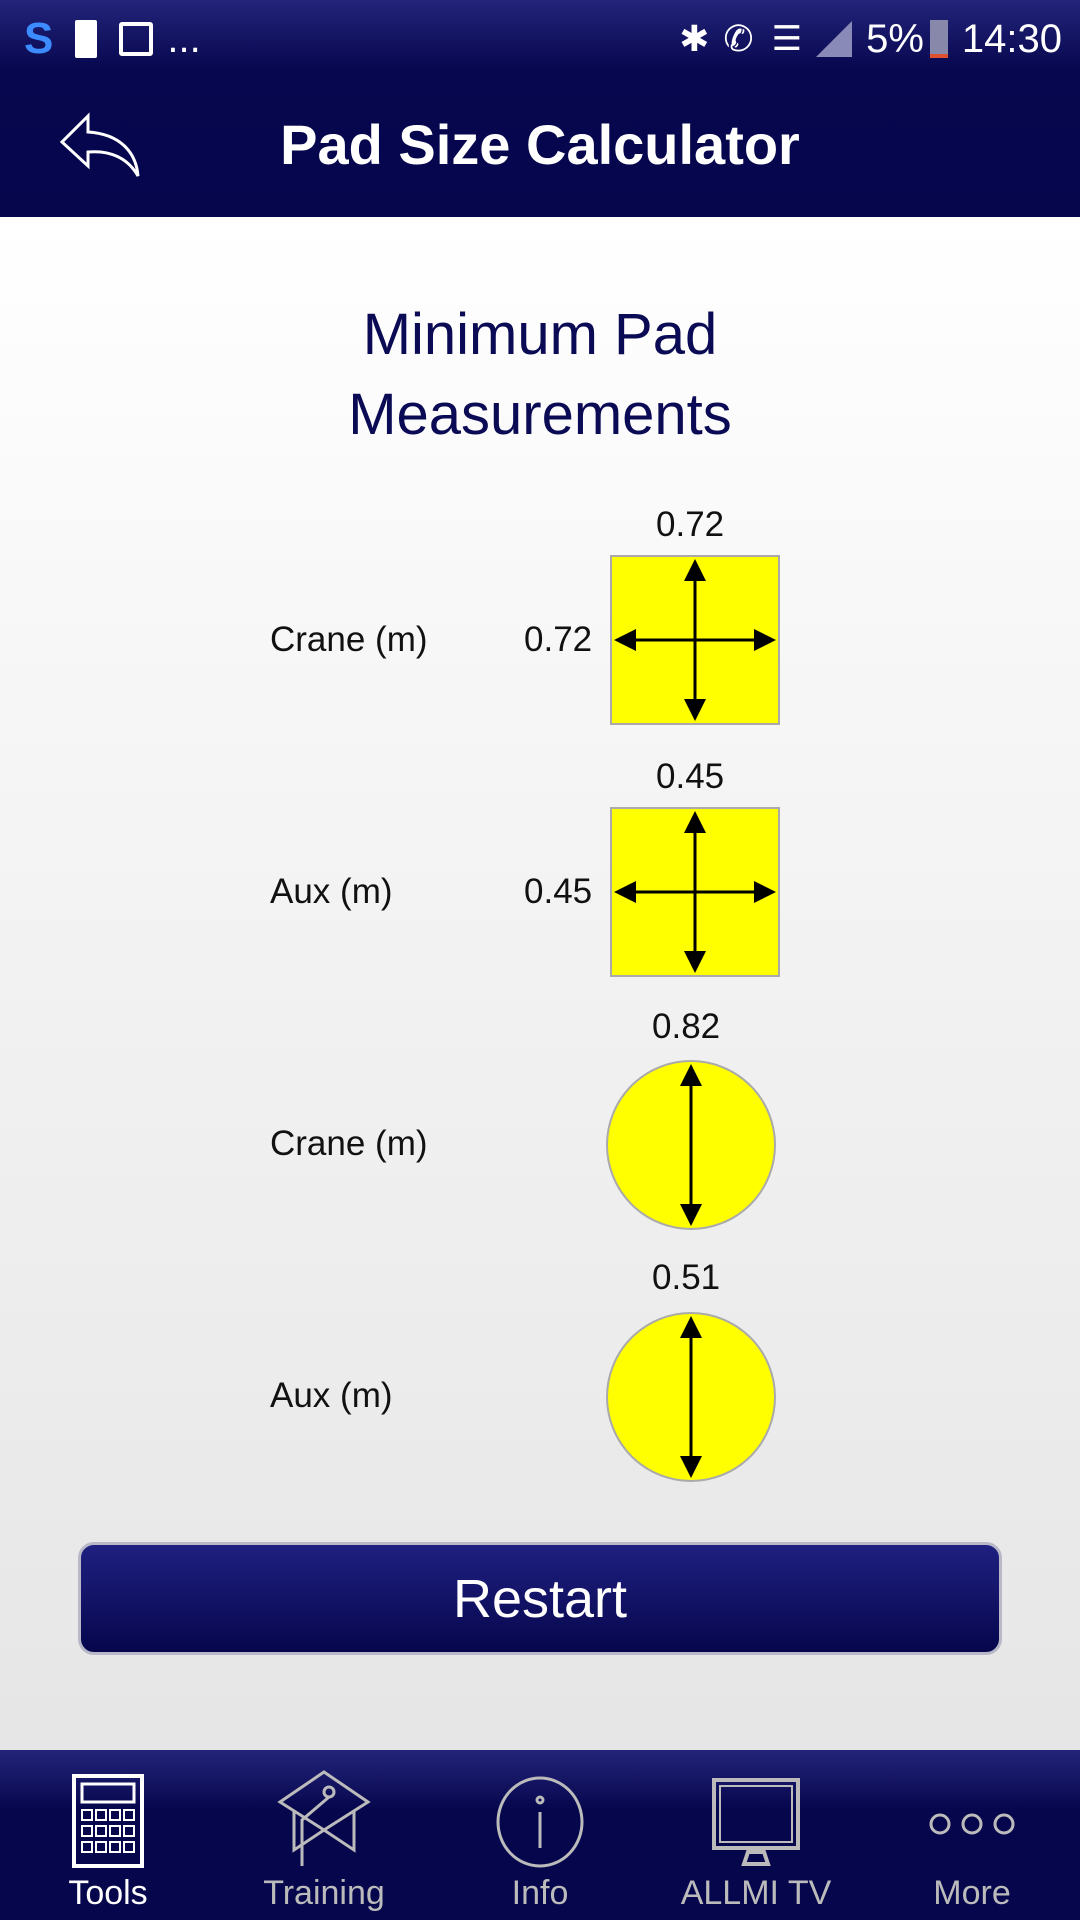 The height and width of the screenshot is (1920, 1080). I want to click on pad-length-value: 0.45, so click(558, 891).